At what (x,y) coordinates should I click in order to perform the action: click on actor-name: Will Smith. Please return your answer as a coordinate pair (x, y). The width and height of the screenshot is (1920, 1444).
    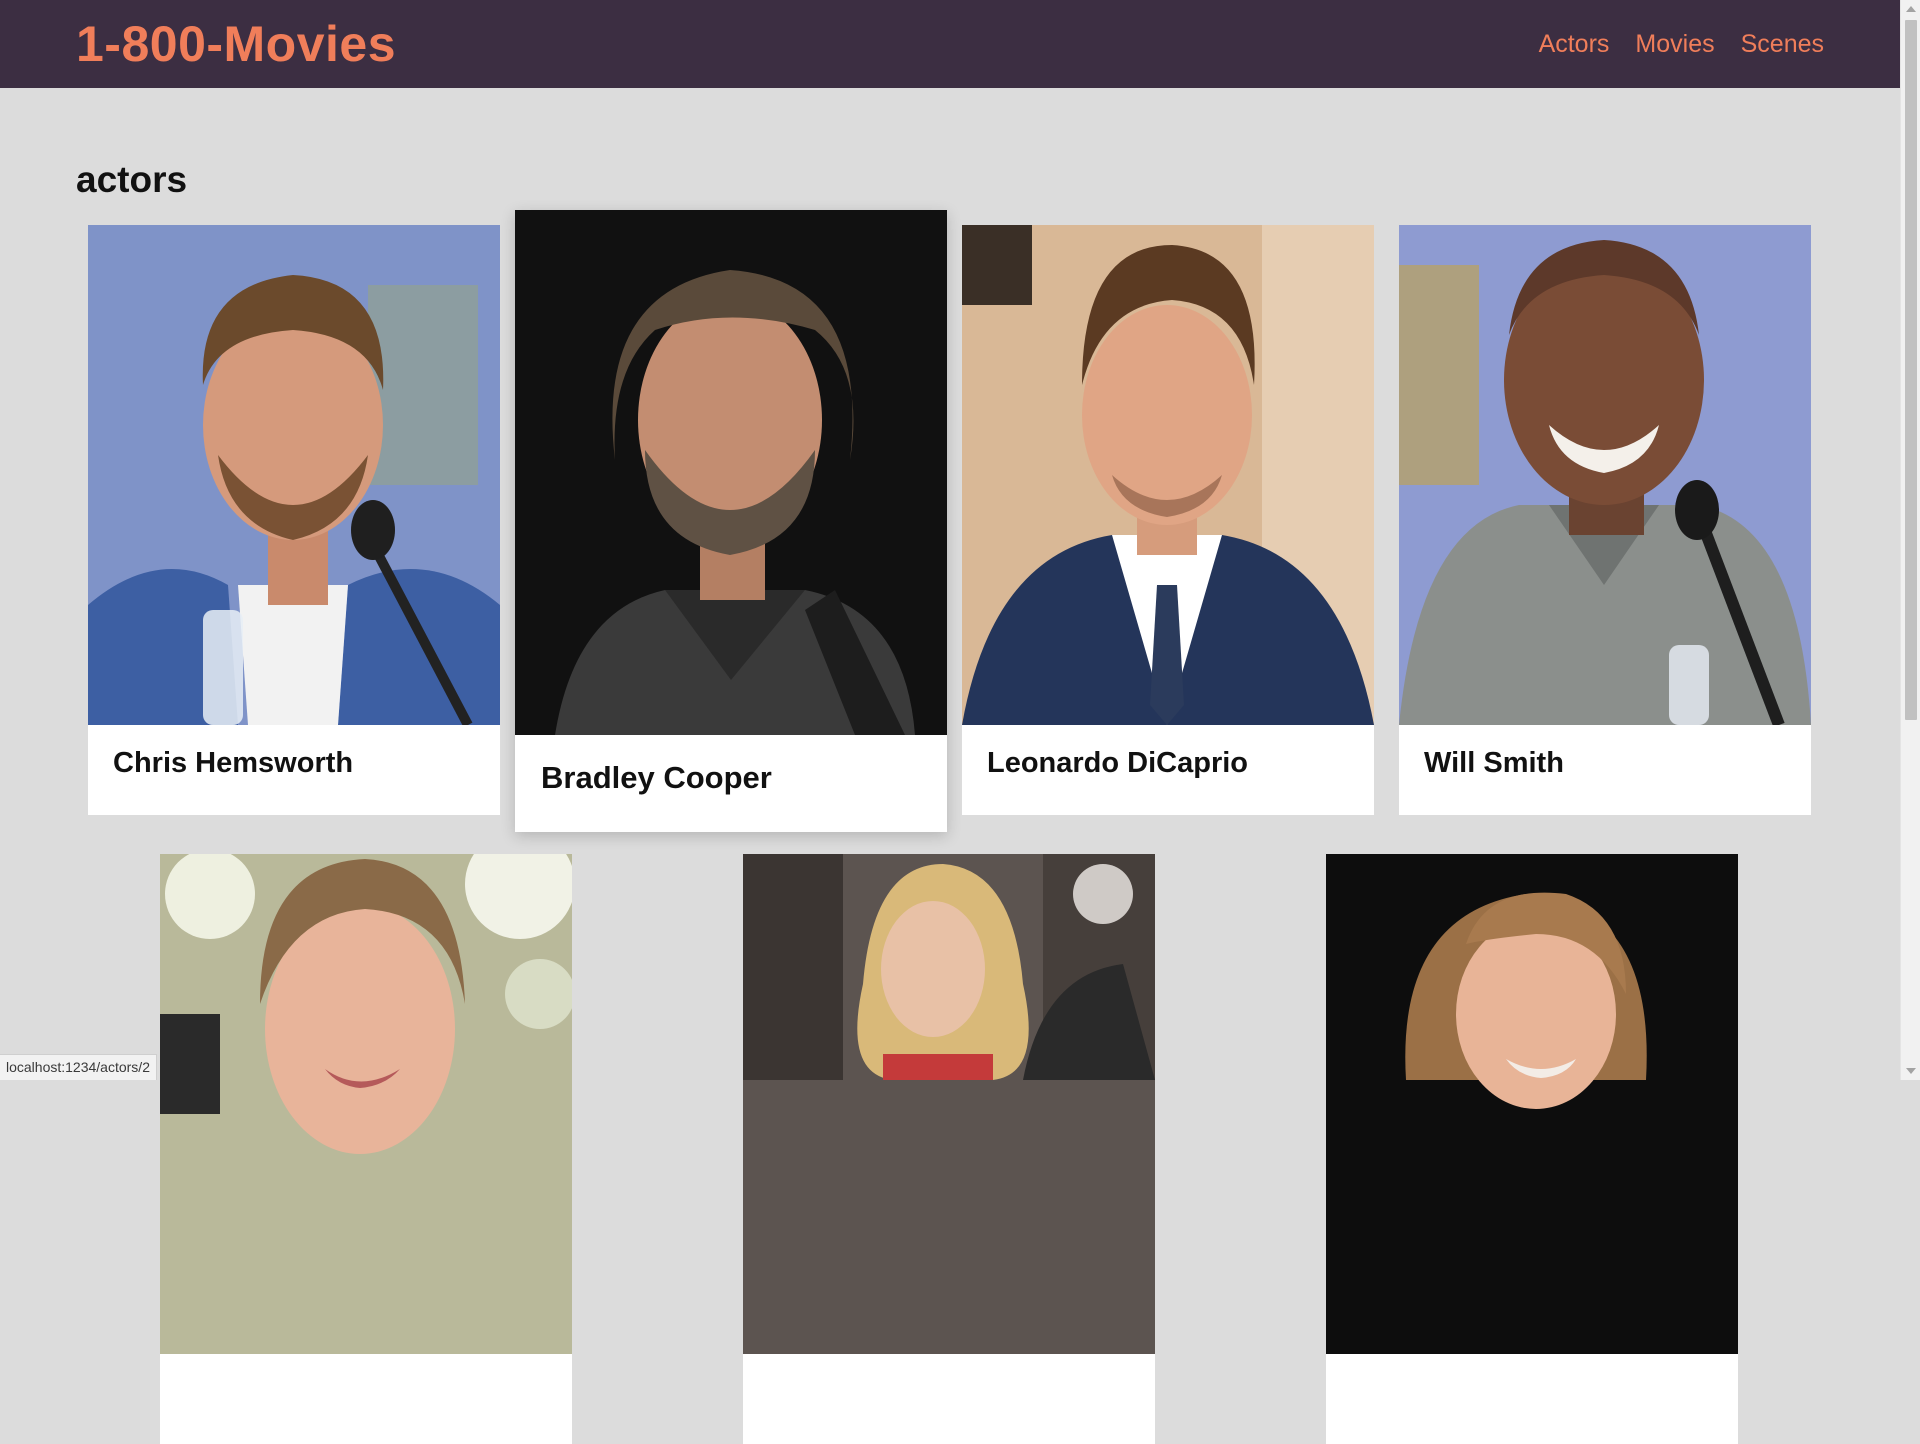
    Looking at the image, I should click on (1494, 763).